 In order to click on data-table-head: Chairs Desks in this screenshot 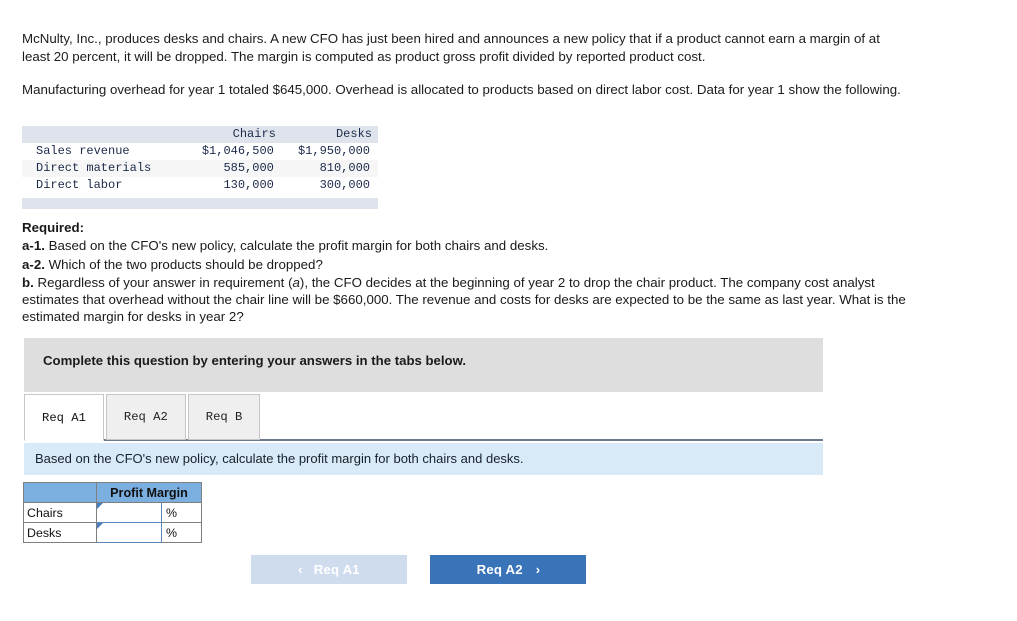, I will do `click(200, 134)`.